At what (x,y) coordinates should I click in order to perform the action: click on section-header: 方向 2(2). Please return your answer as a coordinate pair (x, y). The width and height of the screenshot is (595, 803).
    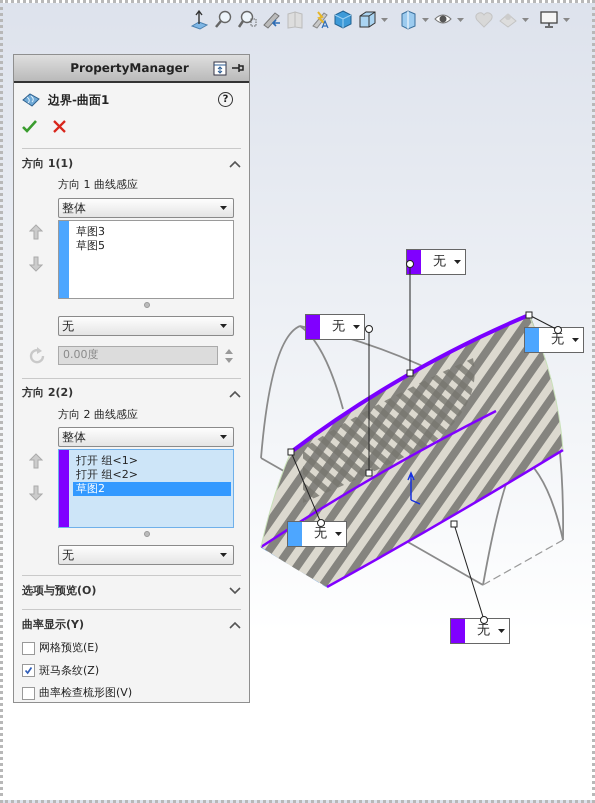
    Looking at the image, I should click on (48, 393).